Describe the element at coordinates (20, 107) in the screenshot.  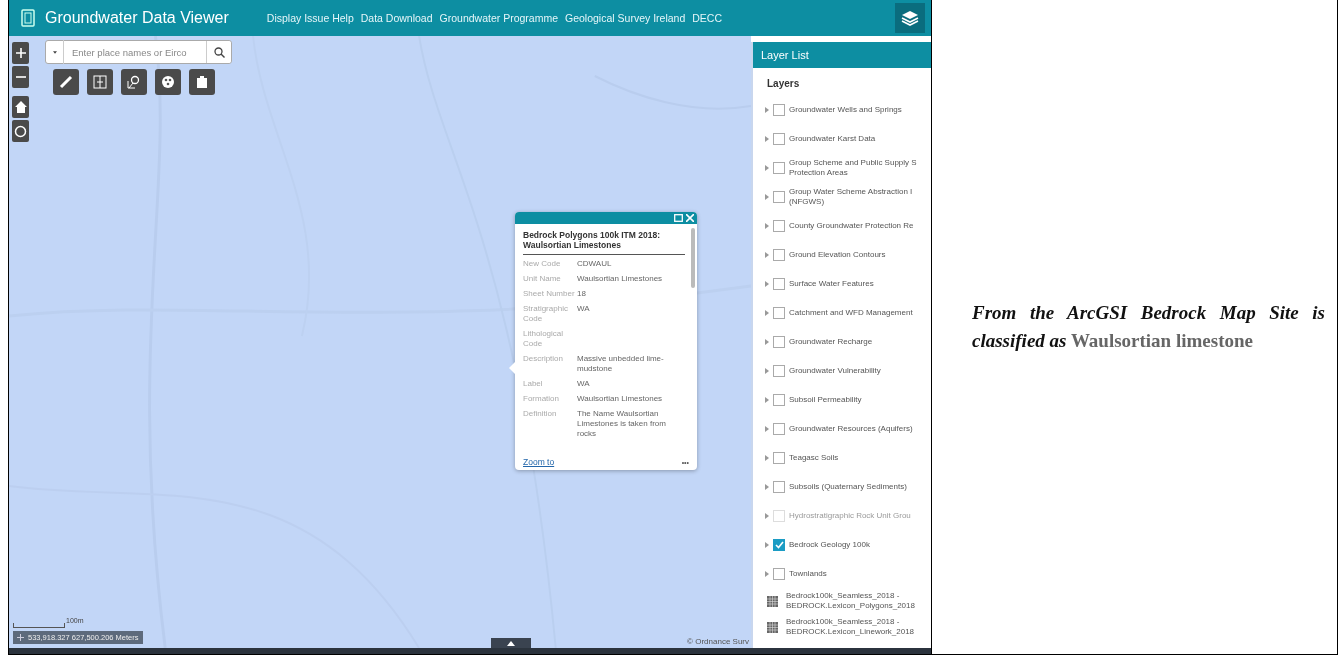
I see `home-button` at that location.